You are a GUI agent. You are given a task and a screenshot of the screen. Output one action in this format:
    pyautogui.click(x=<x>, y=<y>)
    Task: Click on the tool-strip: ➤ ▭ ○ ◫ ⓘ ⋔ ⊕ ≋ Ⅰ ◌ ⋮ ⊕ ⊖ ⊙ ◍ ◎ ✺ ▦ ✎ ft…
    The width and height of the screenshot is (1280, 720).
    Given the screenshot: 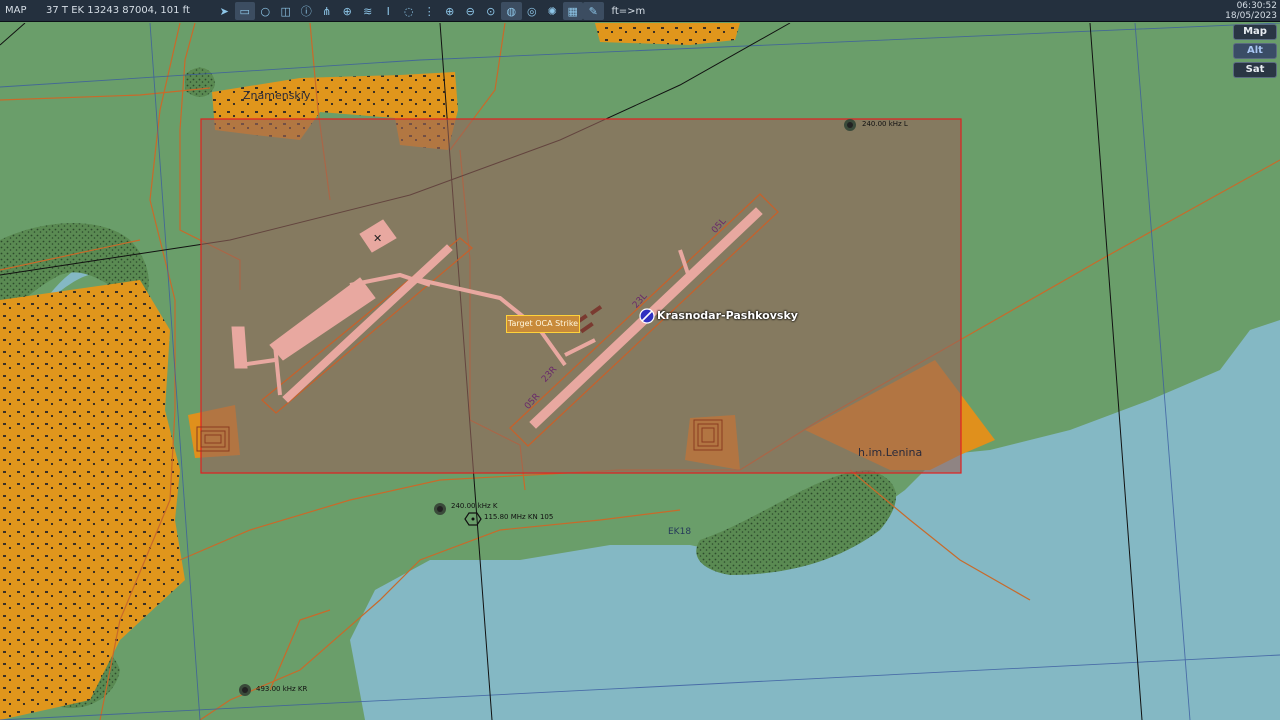 What is the action you would take?
    pyautogui.click(x=429, y=11)
    